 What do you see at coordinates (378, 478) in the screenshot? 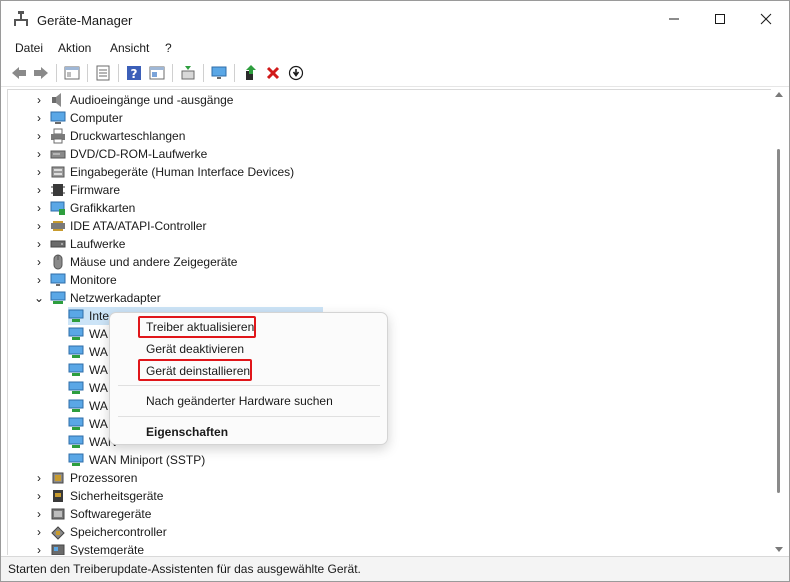
I see `tree-item-processors: › Prozessoren` at bounding box center [378, 478].